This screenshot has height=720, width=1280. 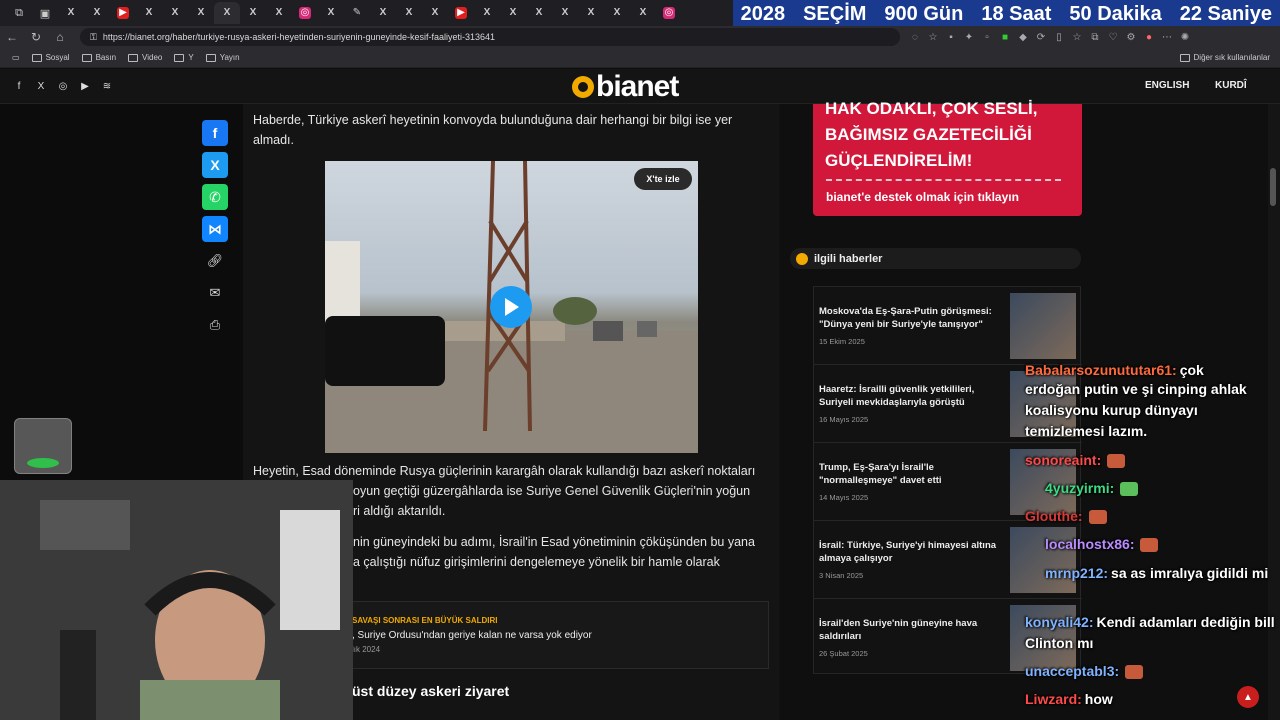 I want to click on play-icon, so click(x=512, y=307).